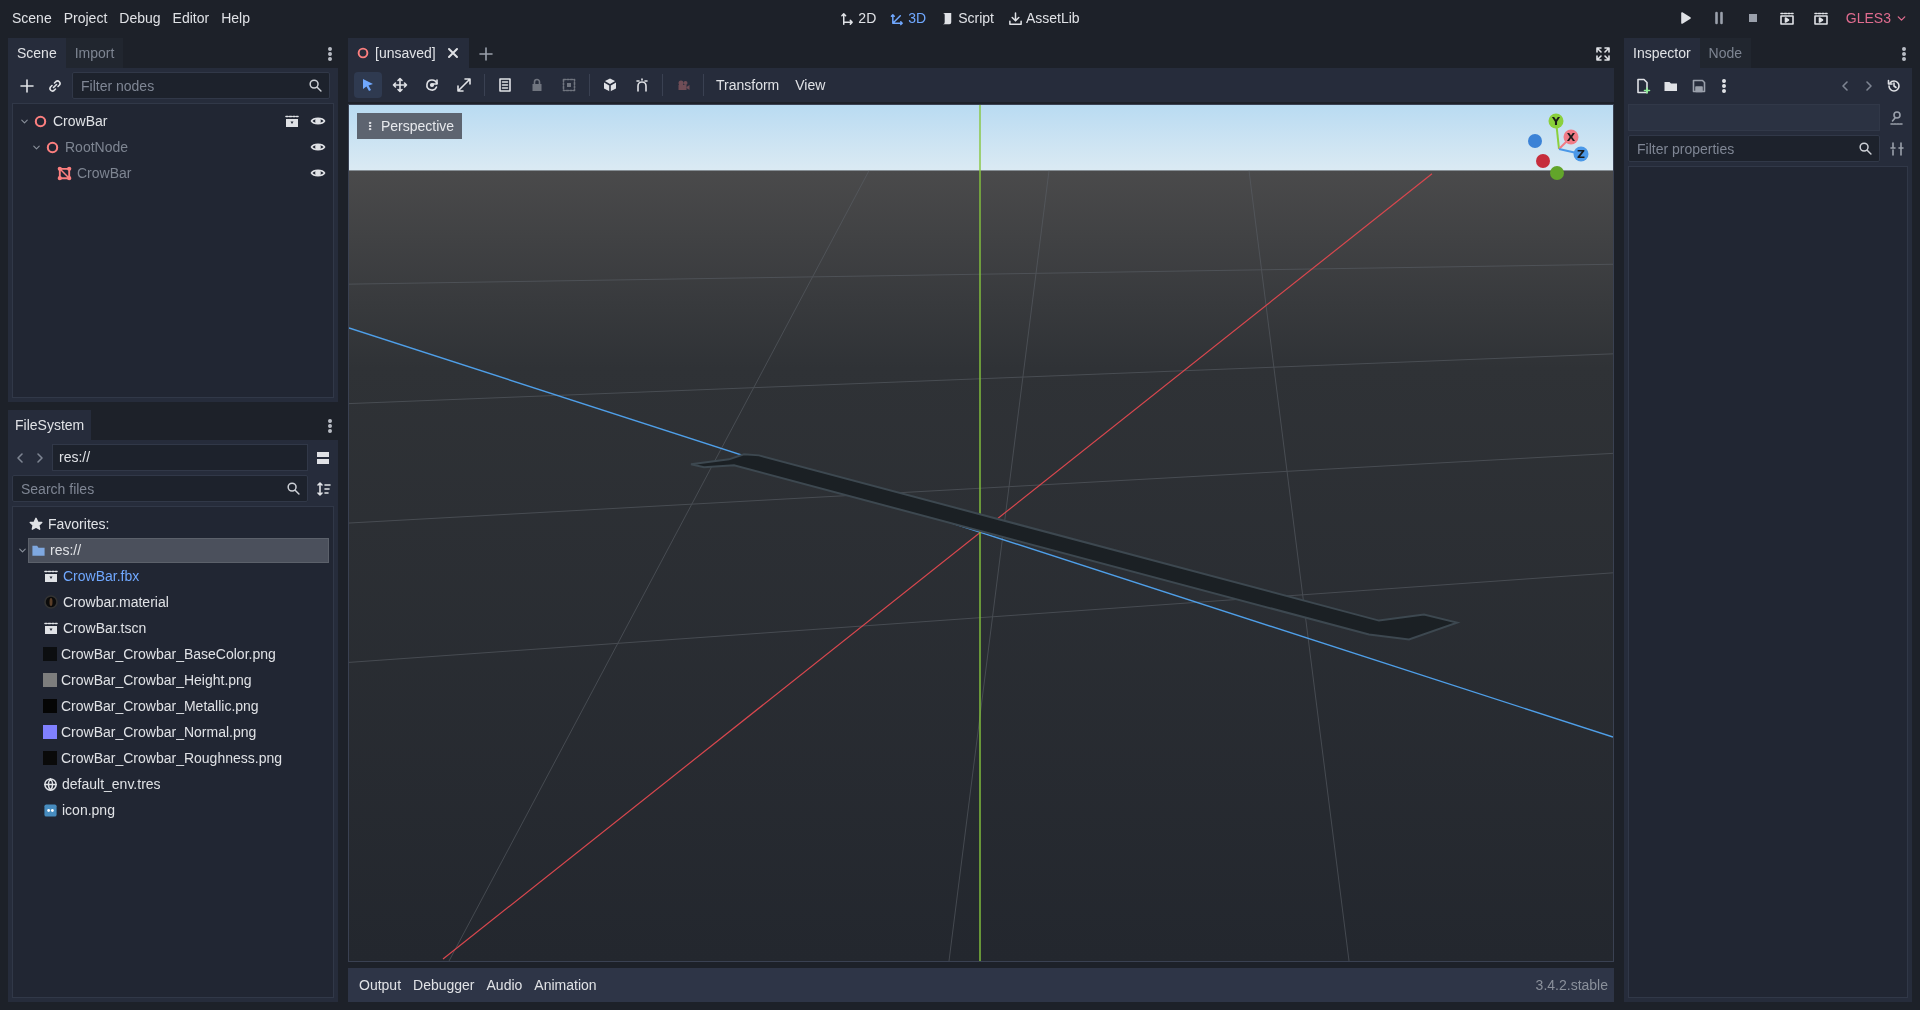 This screenshot has width=1920, height=1010. Describe the element at coordinates (51, 602) in the screenshot. I see `sphere-icon` at that location.